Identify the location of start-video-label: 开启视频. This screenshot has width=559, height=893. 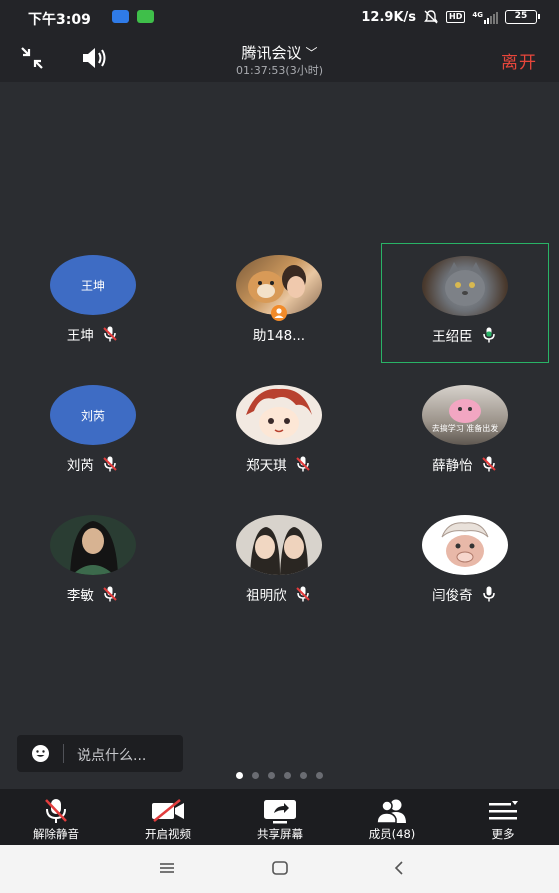
(168, 834).